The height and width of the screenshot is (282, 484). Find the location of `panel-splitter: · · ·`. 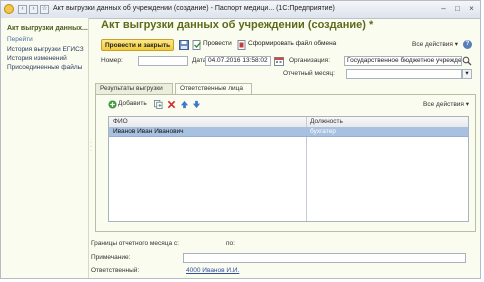

panel-splitter: · · · is located at coordinates (91, 147).